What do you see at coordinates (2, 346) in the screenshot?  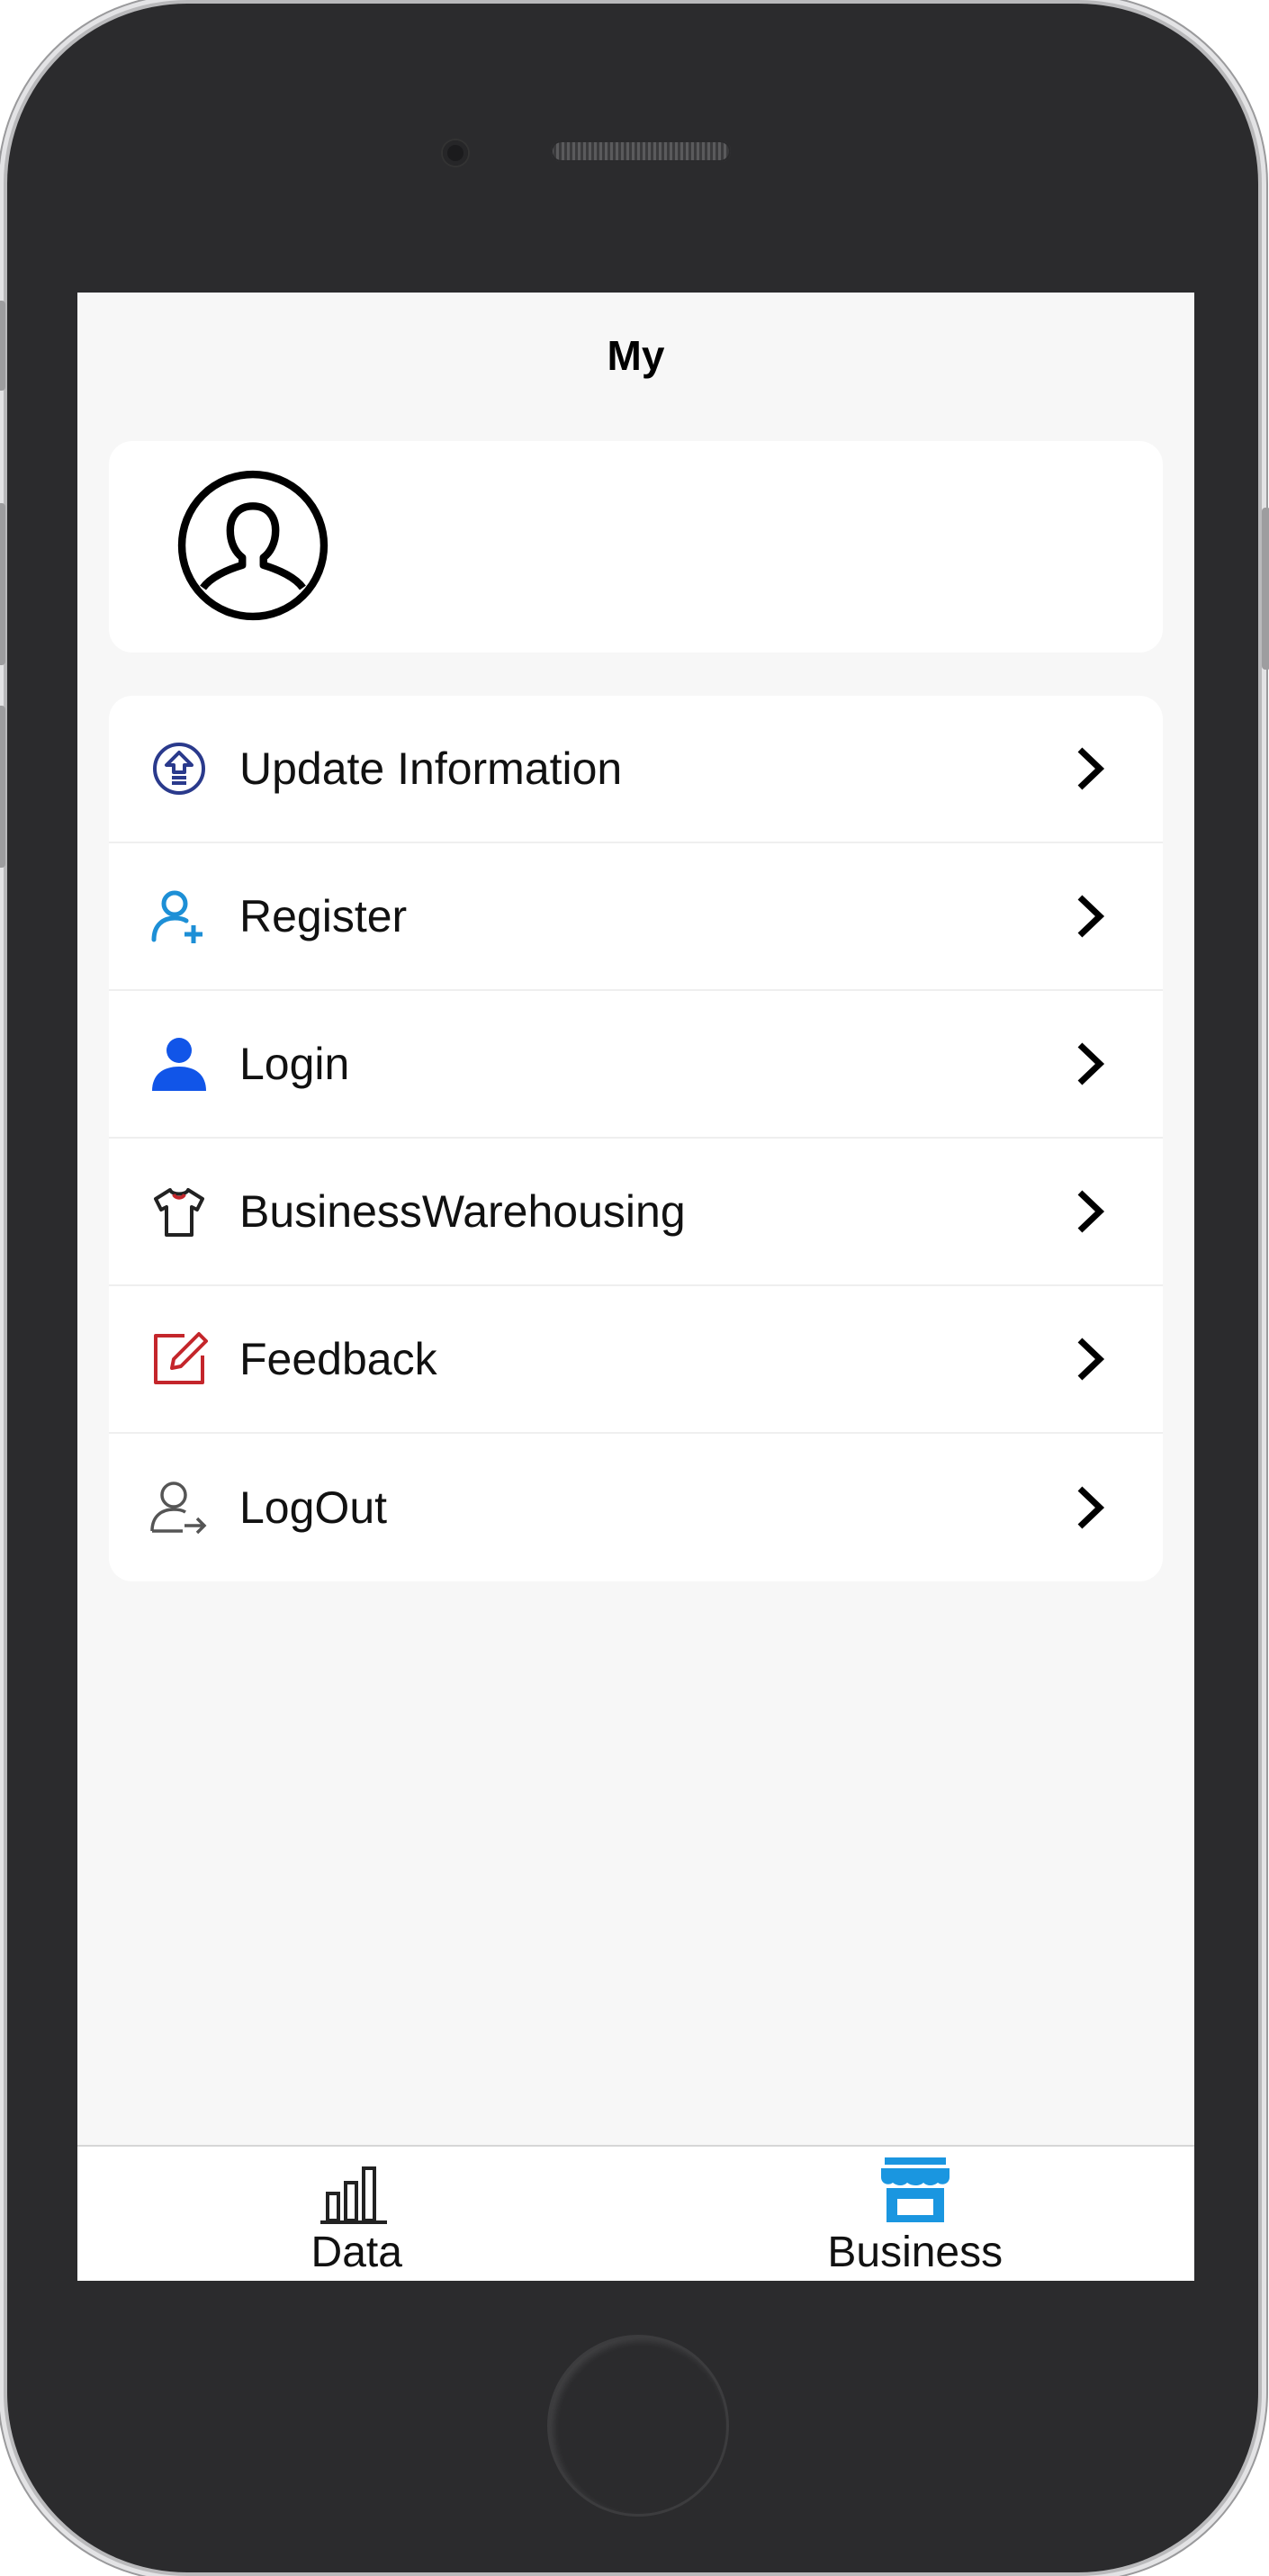 I see `mute-switch` at bounding box center [2, 346].